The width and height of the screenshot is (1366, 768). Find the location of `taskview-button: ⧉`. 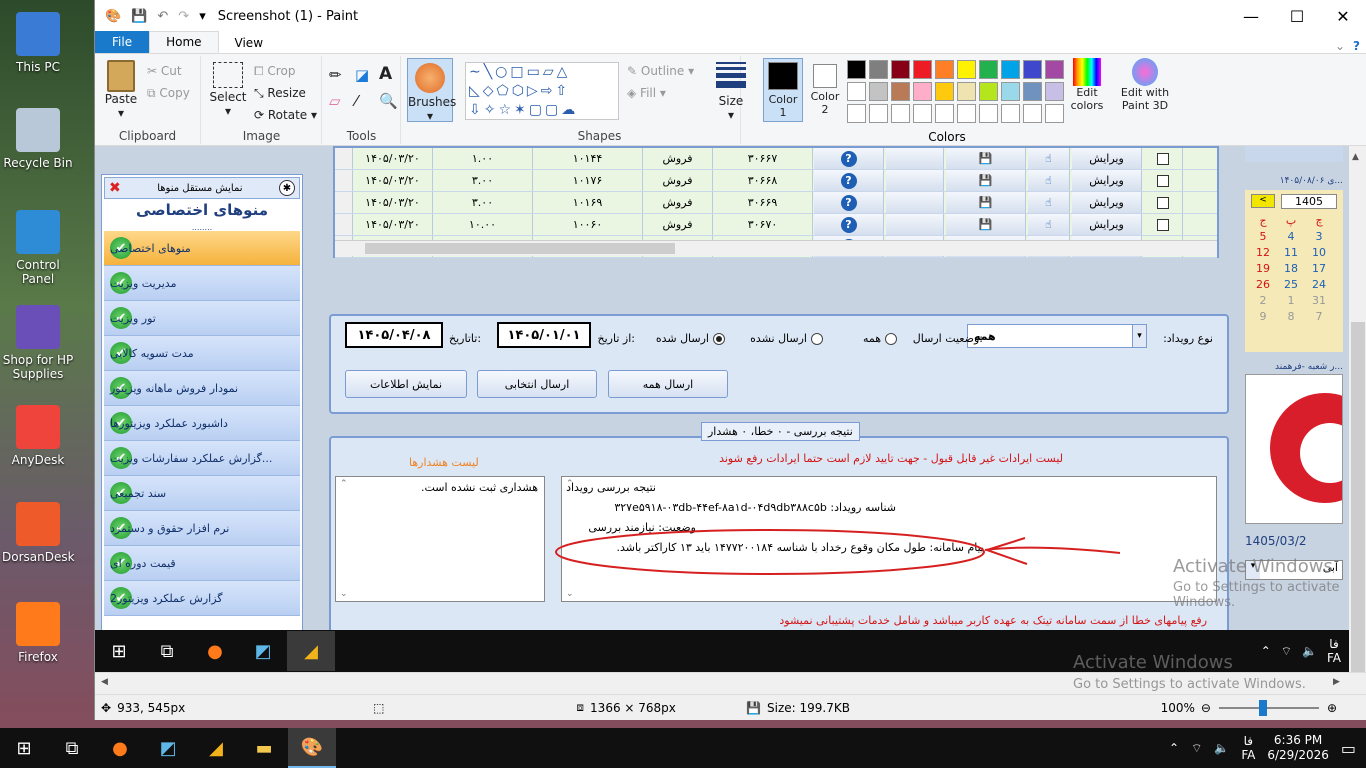

taskview-button: ⧉ is located at coordinates (72, 748).